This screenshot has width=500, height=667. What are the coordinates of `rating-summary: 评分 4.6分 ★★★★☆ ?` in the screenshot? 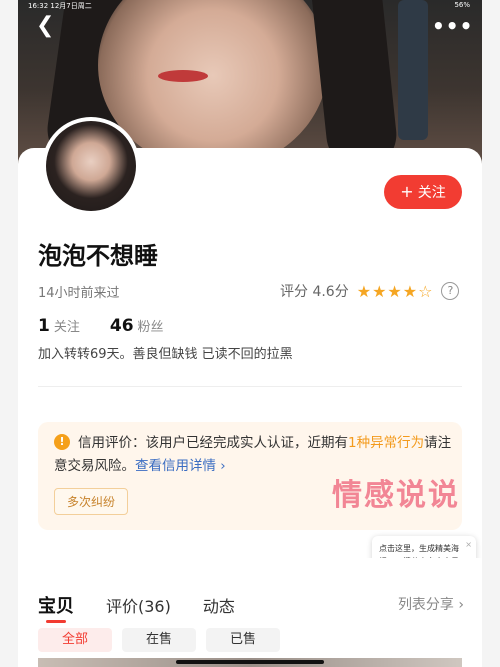 It's located at (370, 291).